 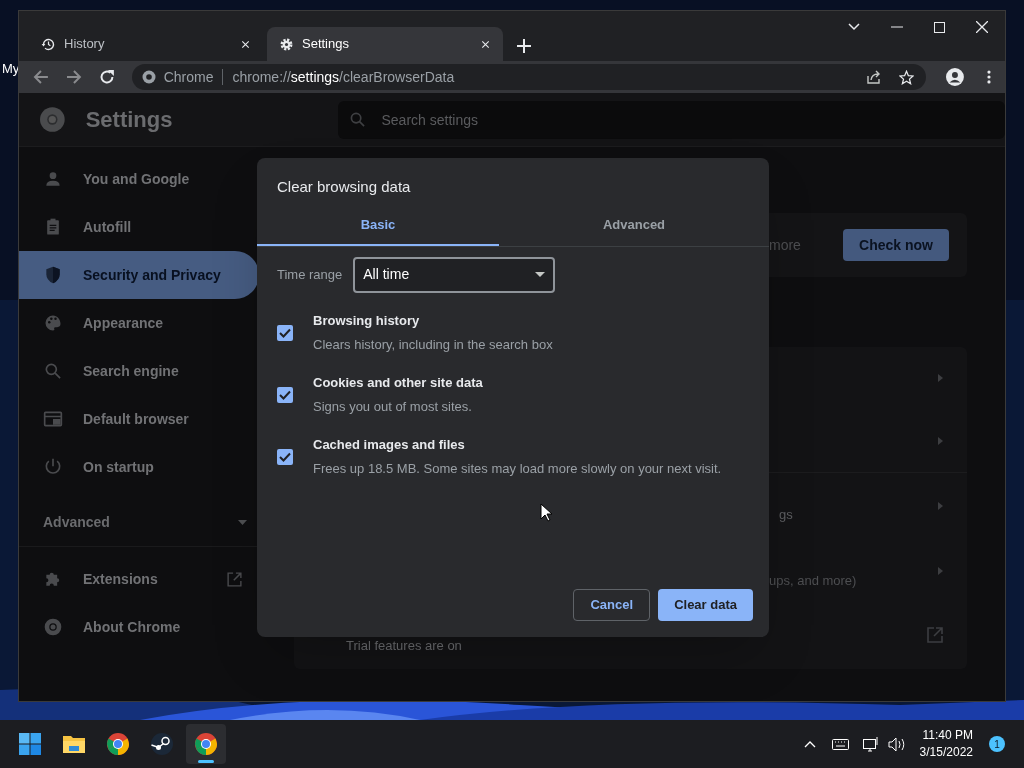 What do you see at coordinates (106, 77) in the screenshot?
I see `reload-icon` at bounding box center [106, 77].